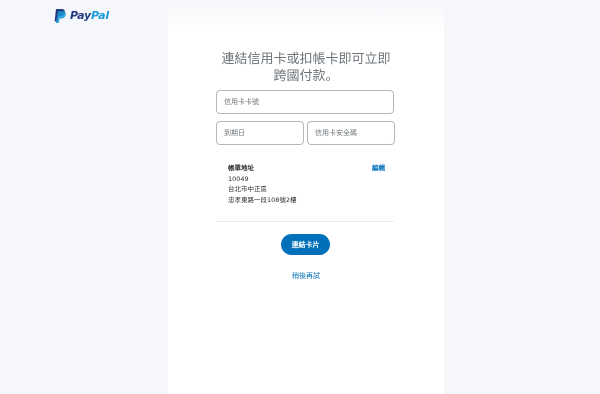 The width and height of the screenshot is (600, 394). What do you see at coordinates (247, 189) in the screenshot?
I see `billing-city-district: 台北市中正區` at bounding box center [247, 189].